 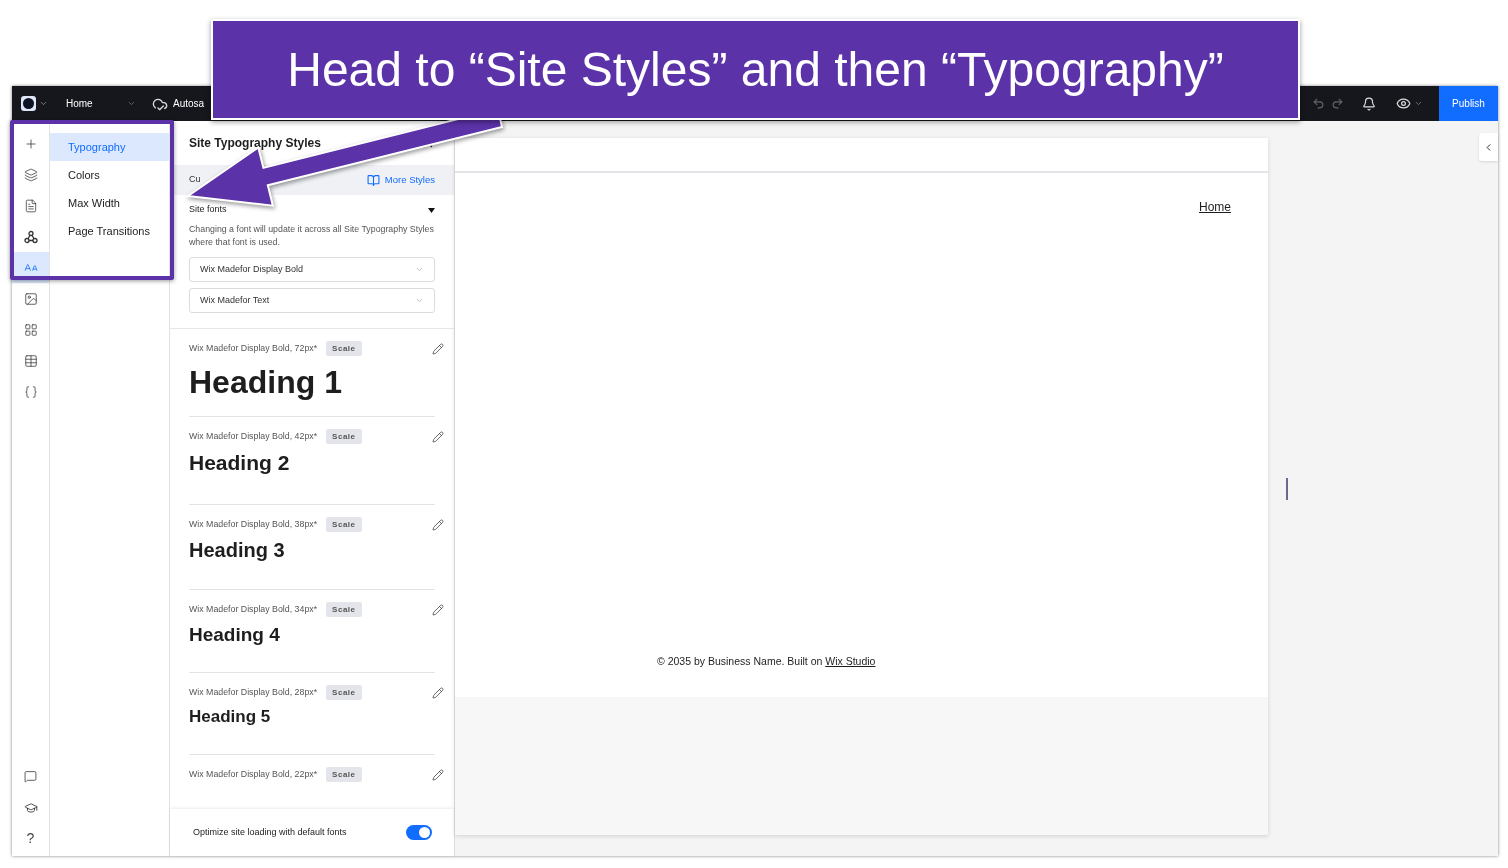 What do you see at coordinates (1468, 103) in the screenshot?
I see `publish-button: Publish` at bounding box center [1468, 103].